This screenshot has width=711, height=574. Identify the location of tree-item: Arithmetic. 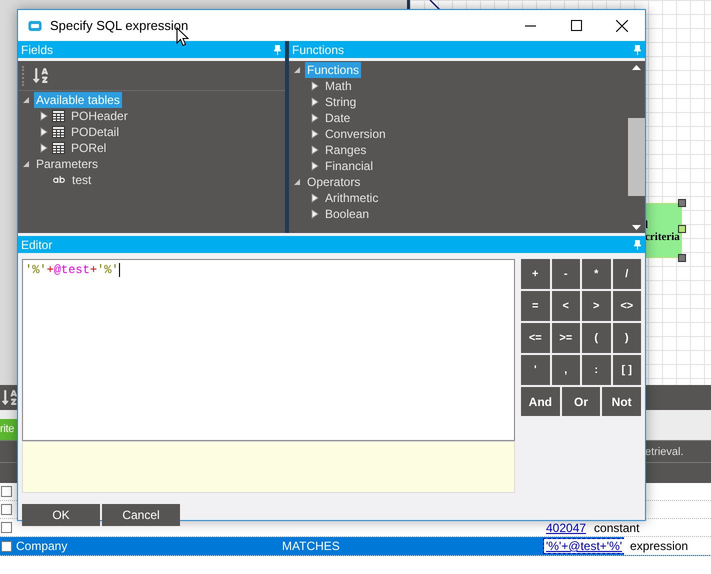
(351, 198).